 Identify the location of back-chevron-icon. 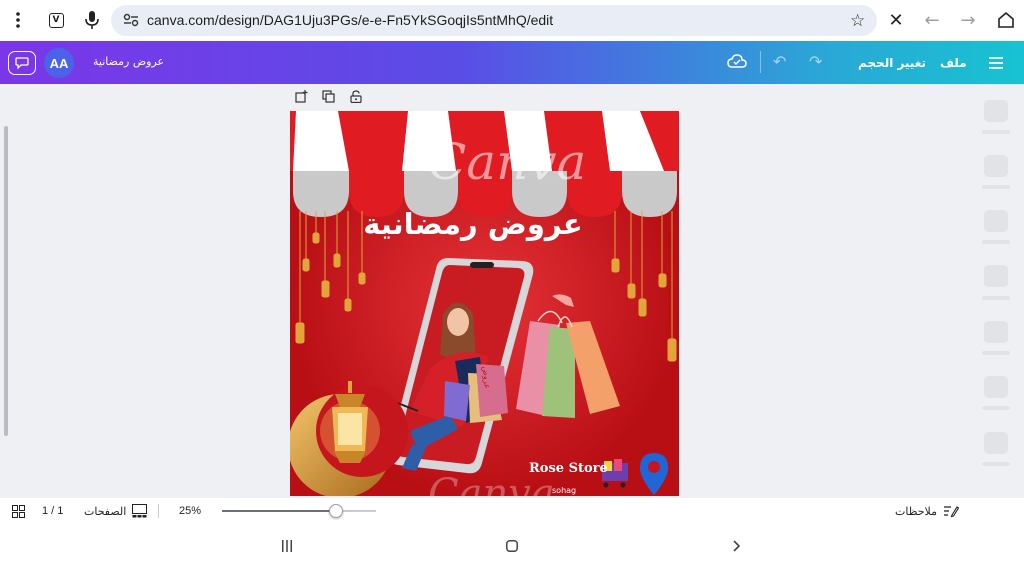
(737, 548).